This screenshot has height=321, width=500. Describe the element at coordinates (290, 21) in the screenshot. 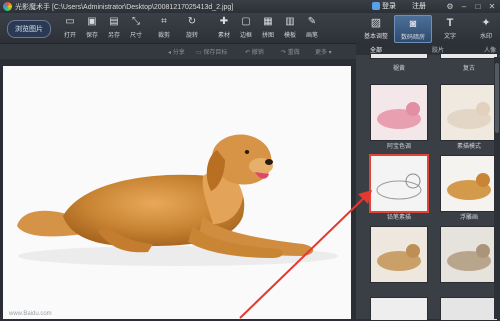

I see `template-icon: ▥` at that location.